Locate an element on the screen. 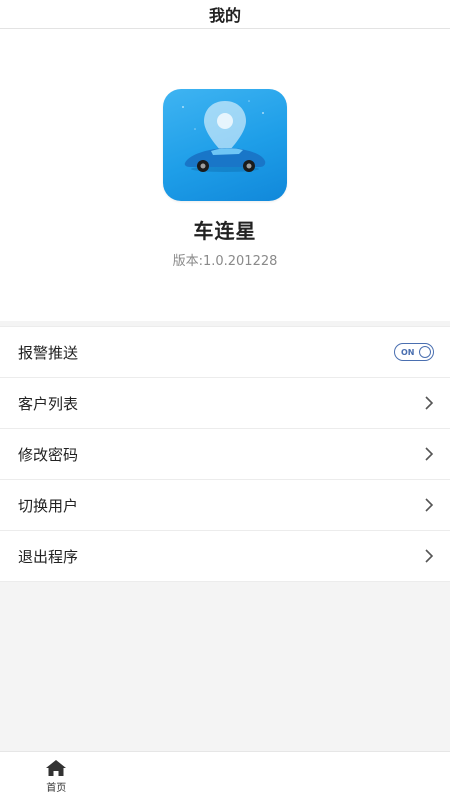 The width and height of the screenshot is (450, 800). menu-item-customer-list: 客户列表 is located at coordinates (225, 403).